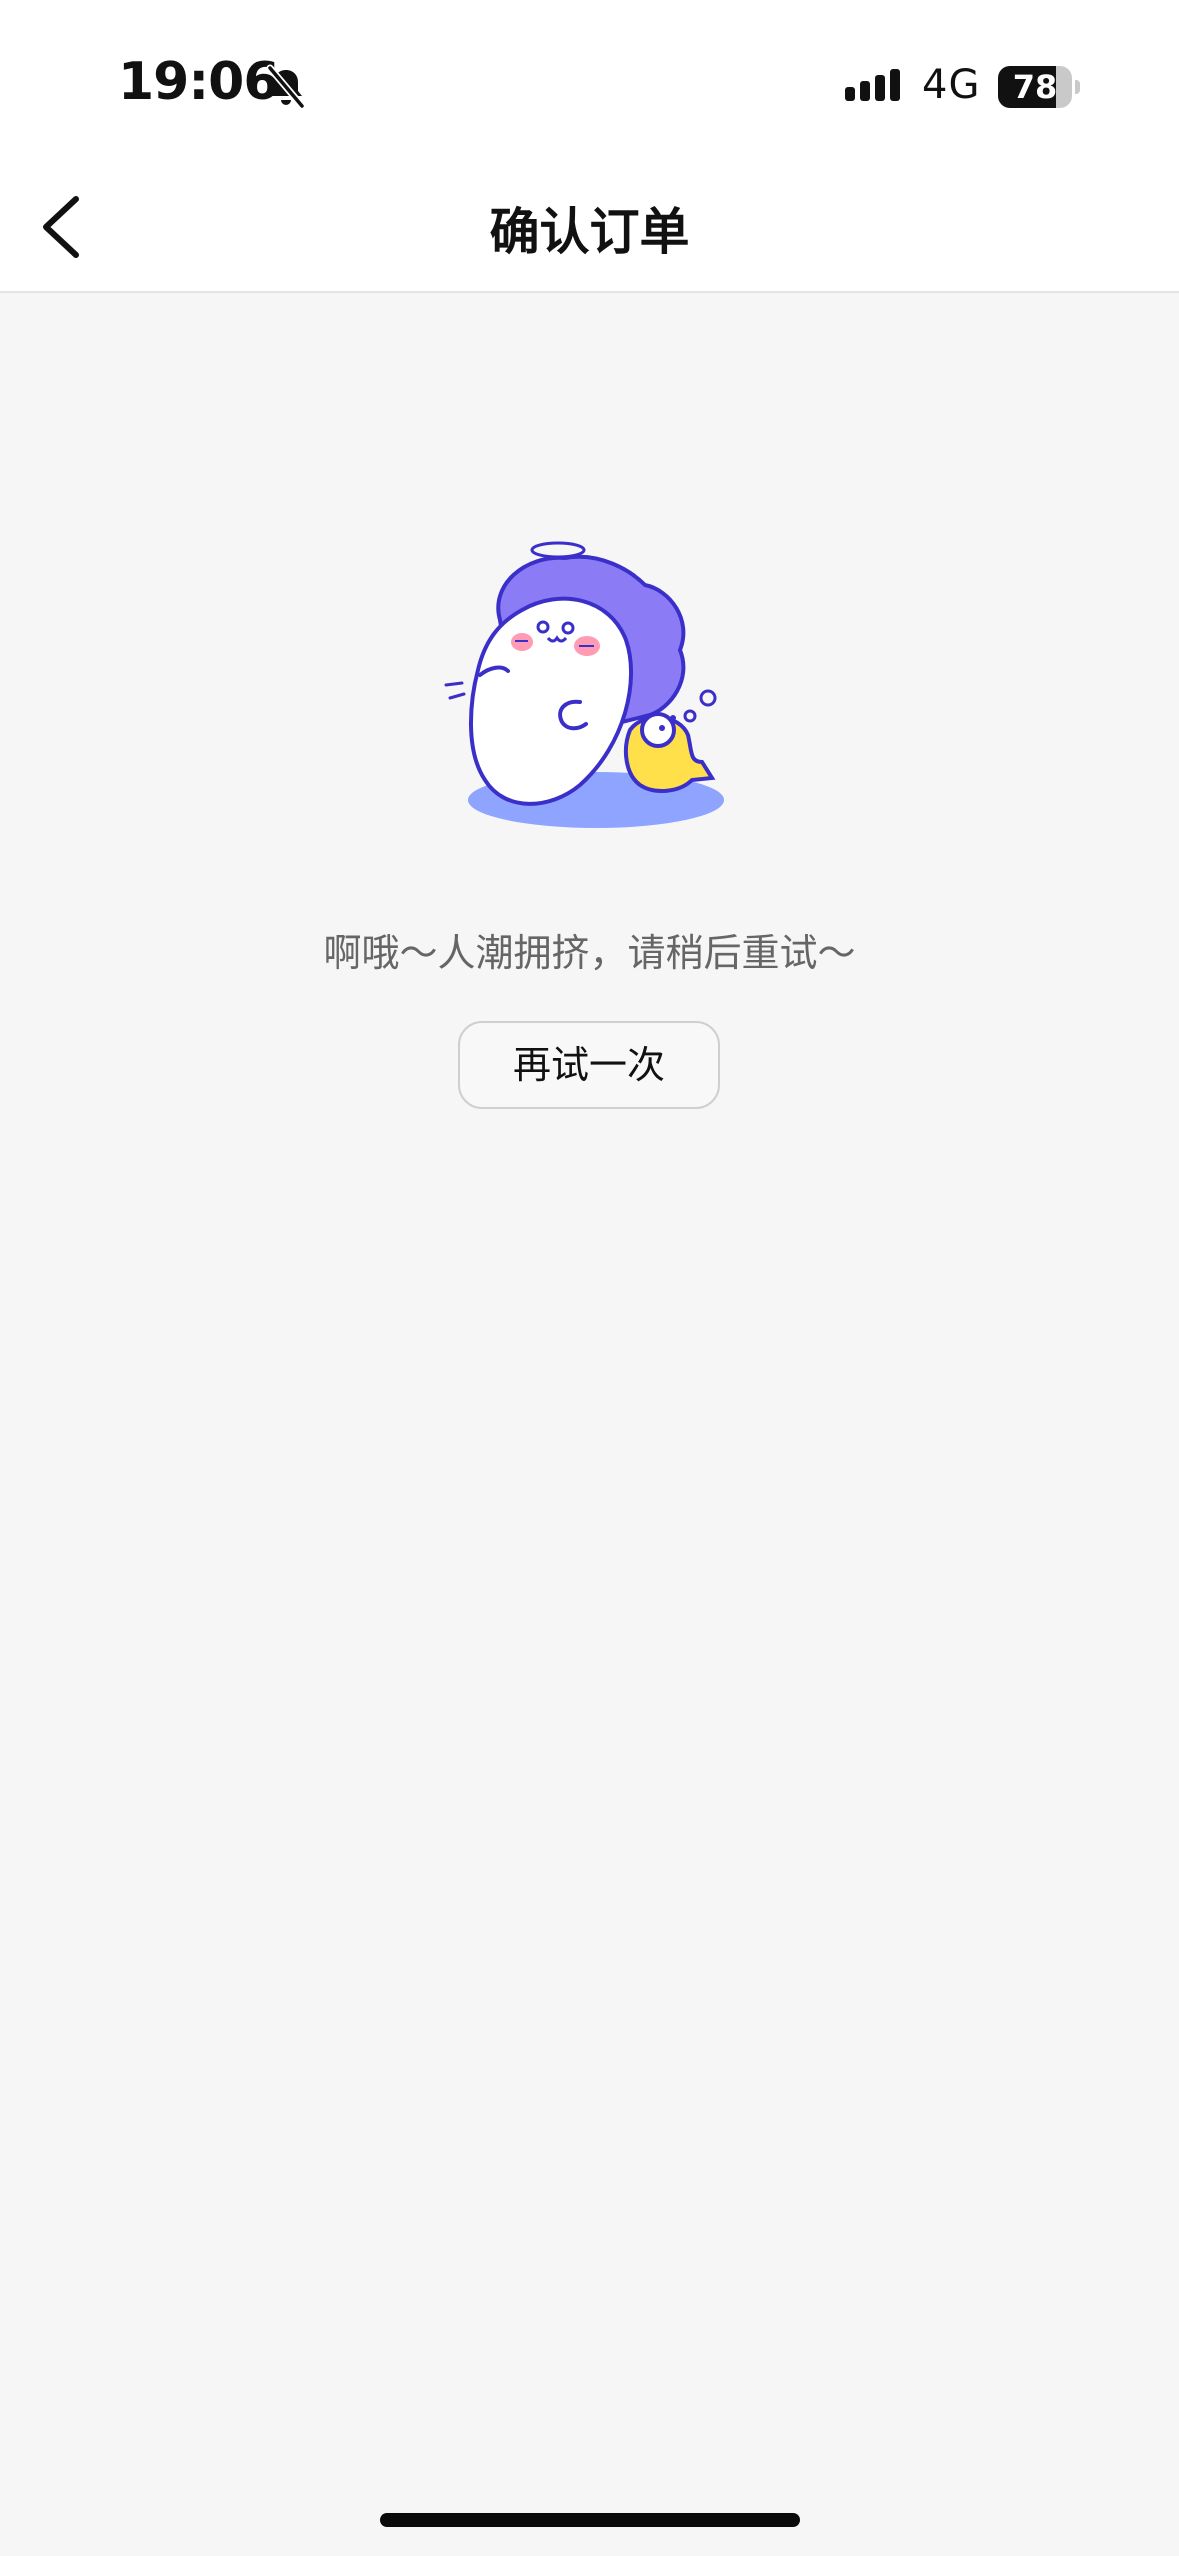 The height and width of the screenshot is (2556, 1179). Describe the element at coordinates (589, 953) in the screenshot. I see `error-message: 啊哦～人潮拥挤，请稍后重试～` at that location.